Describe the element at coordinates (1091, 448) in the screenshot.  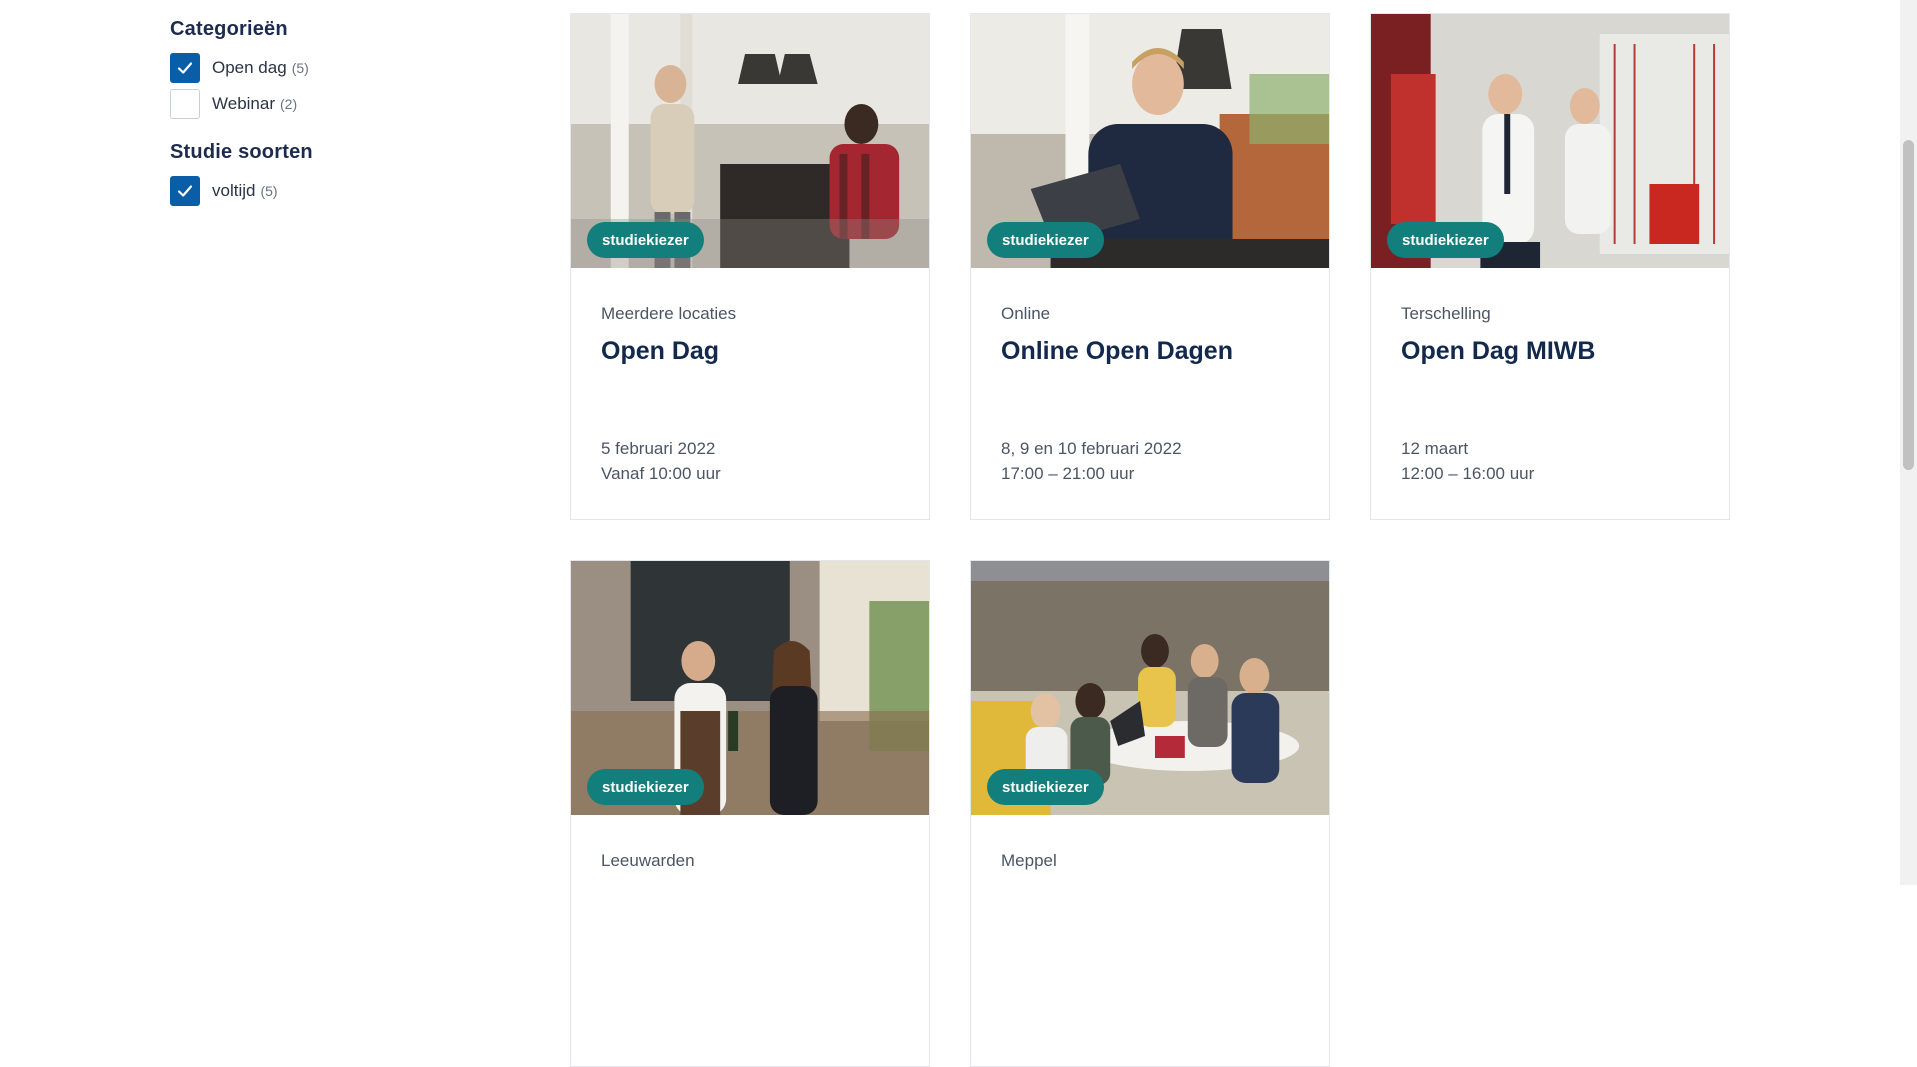
I see `event-date: 8, 9 en 10 februari 2022` at that location.